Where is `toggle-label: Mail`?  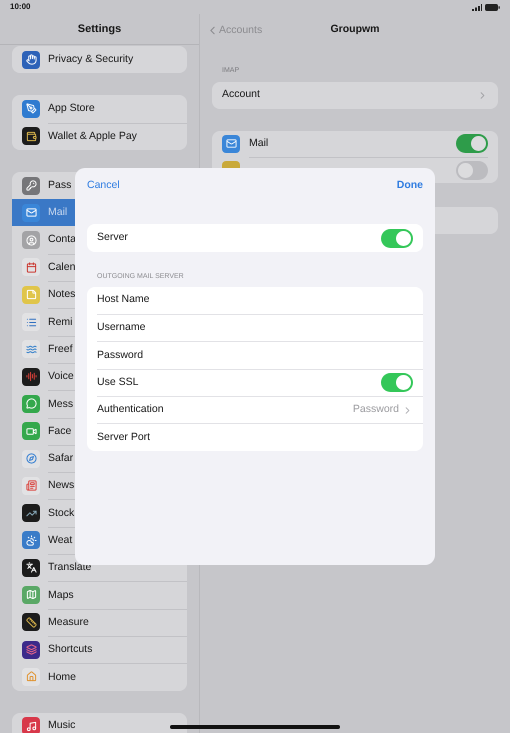 toggle-label: Mail is located at coordinates (258, 143).